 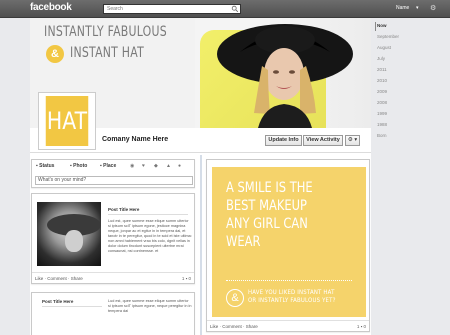 I want to click on account-gear-icon: ⚙, so click(x=433, y=8).